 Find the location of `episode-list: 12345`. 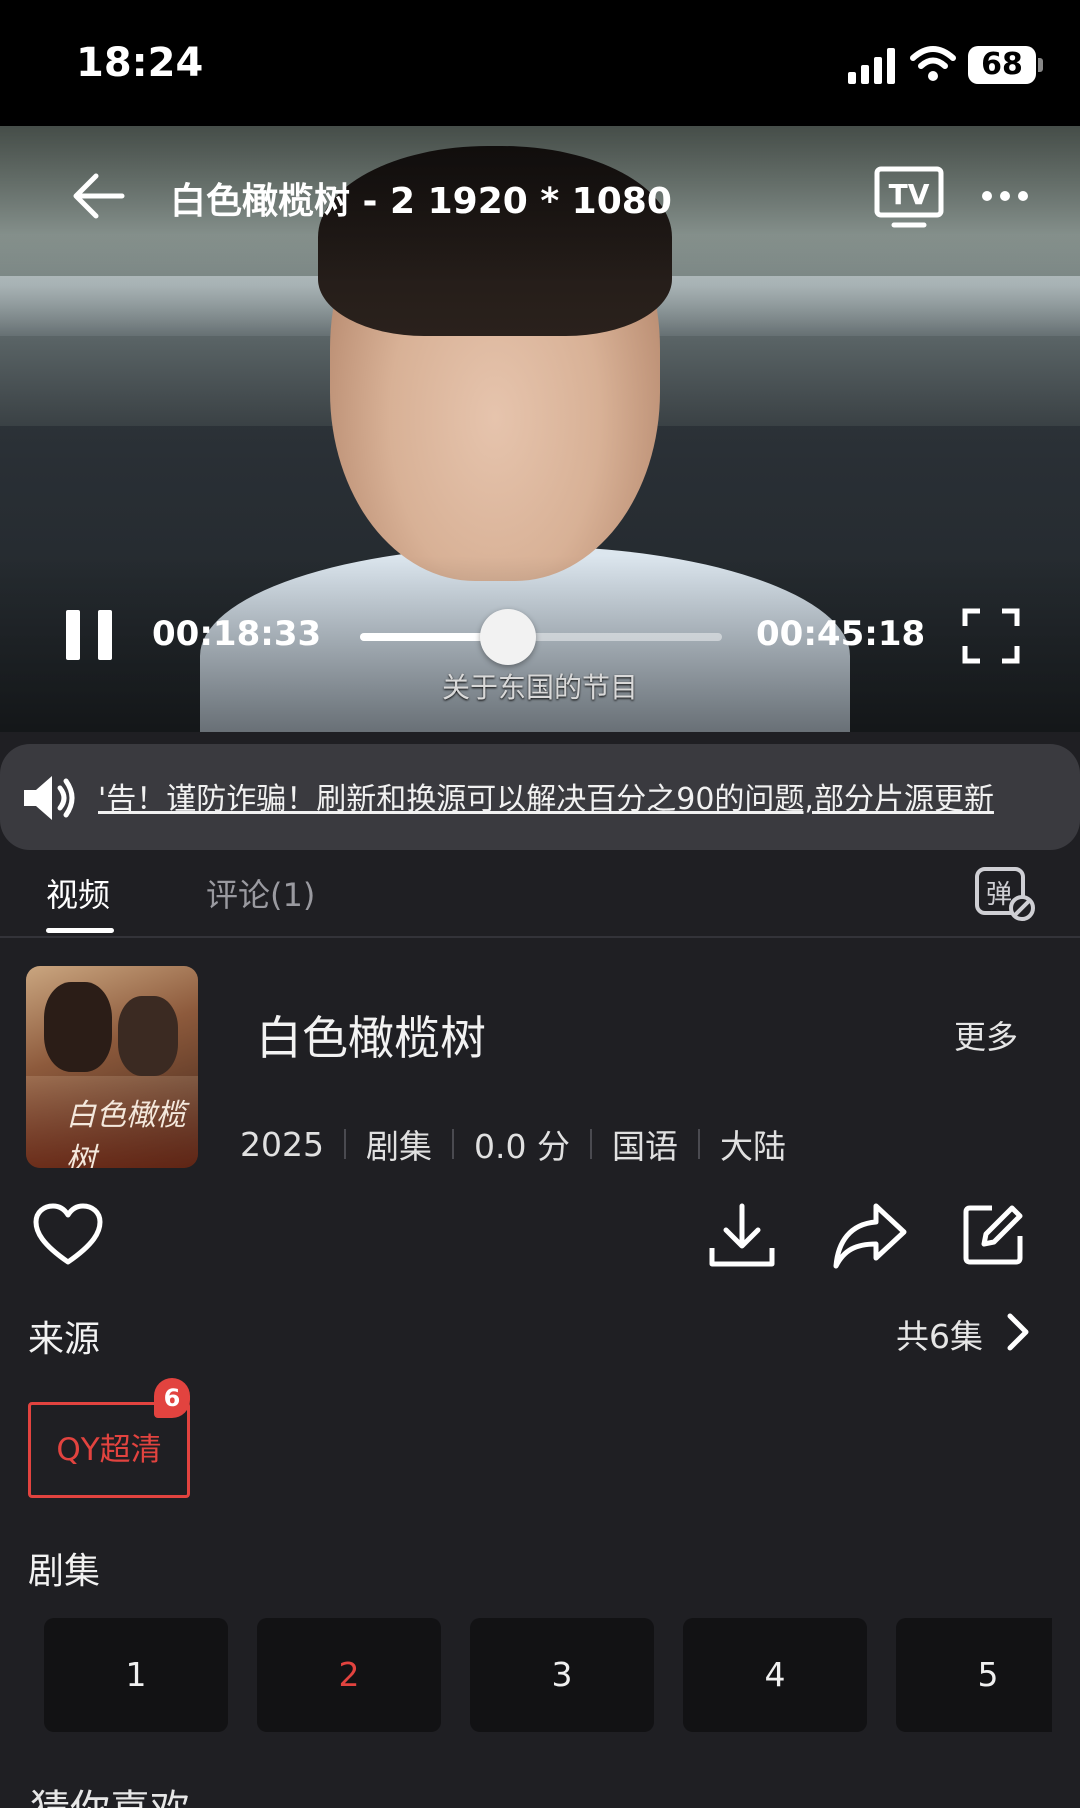

episode-list: 12345 is located at coordinates (548, 1675).